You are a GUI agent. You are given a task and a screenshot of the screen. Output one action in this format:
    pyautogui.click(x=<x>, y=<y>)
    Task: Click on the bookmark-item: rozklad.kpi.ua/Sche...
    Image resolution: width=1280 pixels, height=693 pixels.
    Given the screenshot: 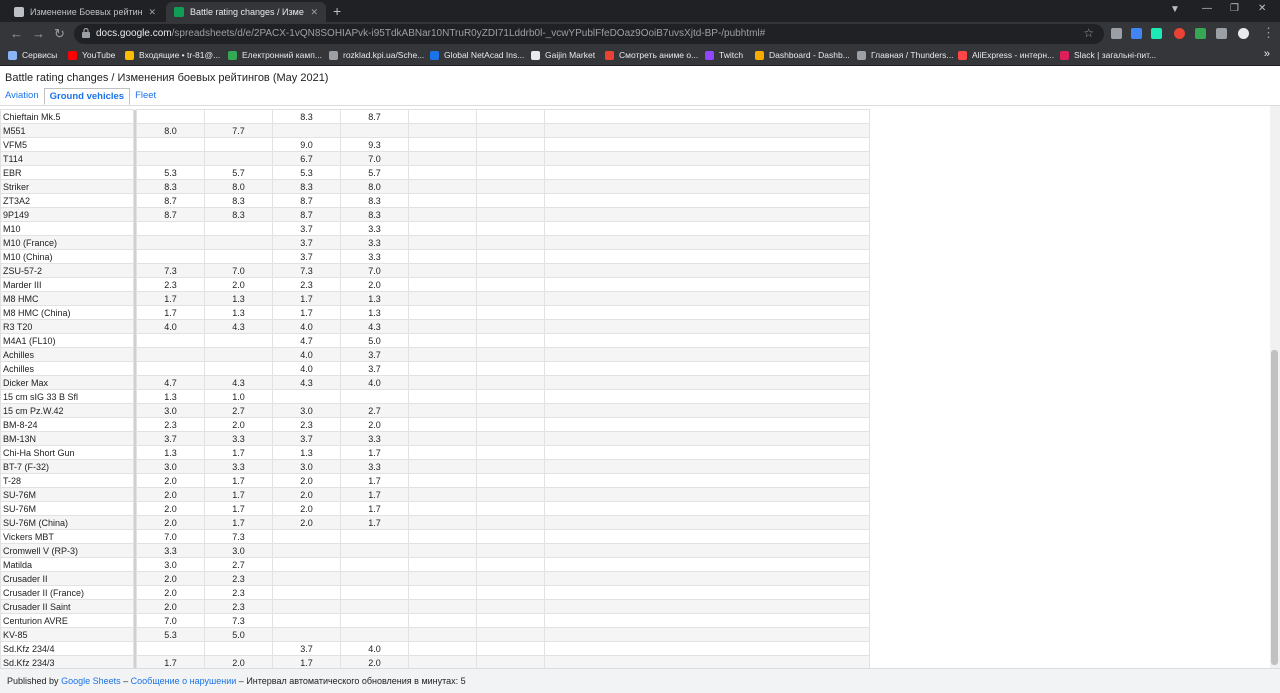 What is the action you would take?
    pyautogui.click(x=376, y=55)
    